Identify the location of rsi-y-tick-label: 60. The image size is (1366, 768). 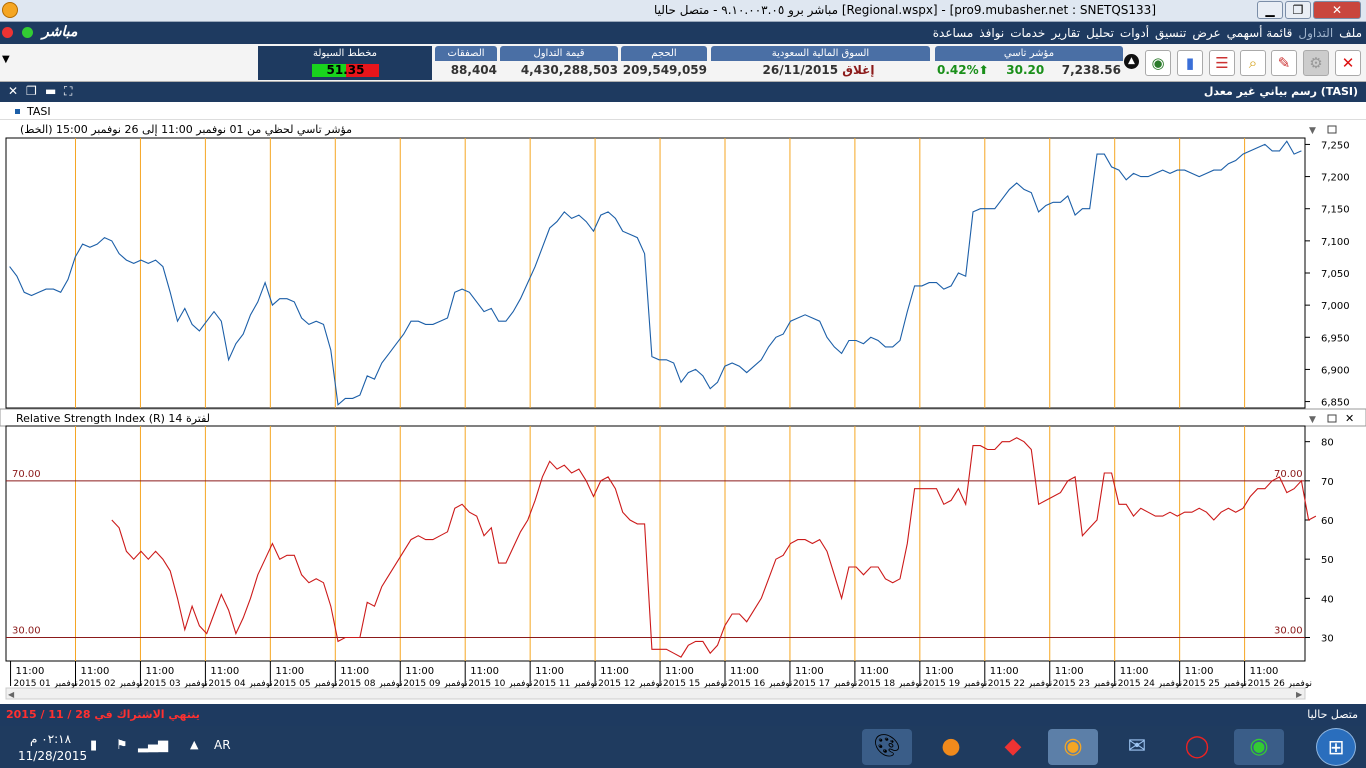
(1327, 521).